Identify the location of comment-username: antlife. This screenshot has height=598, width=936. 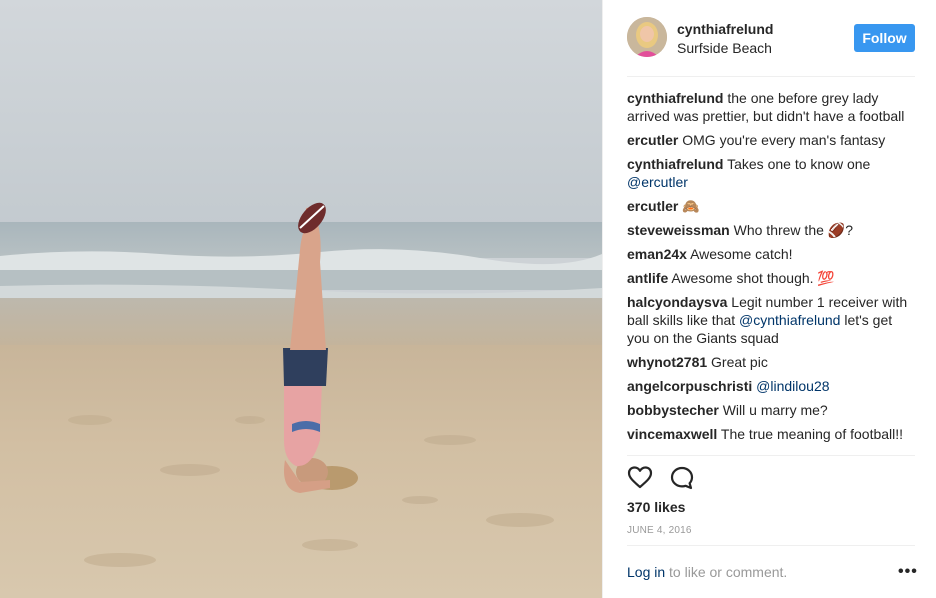
(647, 278).